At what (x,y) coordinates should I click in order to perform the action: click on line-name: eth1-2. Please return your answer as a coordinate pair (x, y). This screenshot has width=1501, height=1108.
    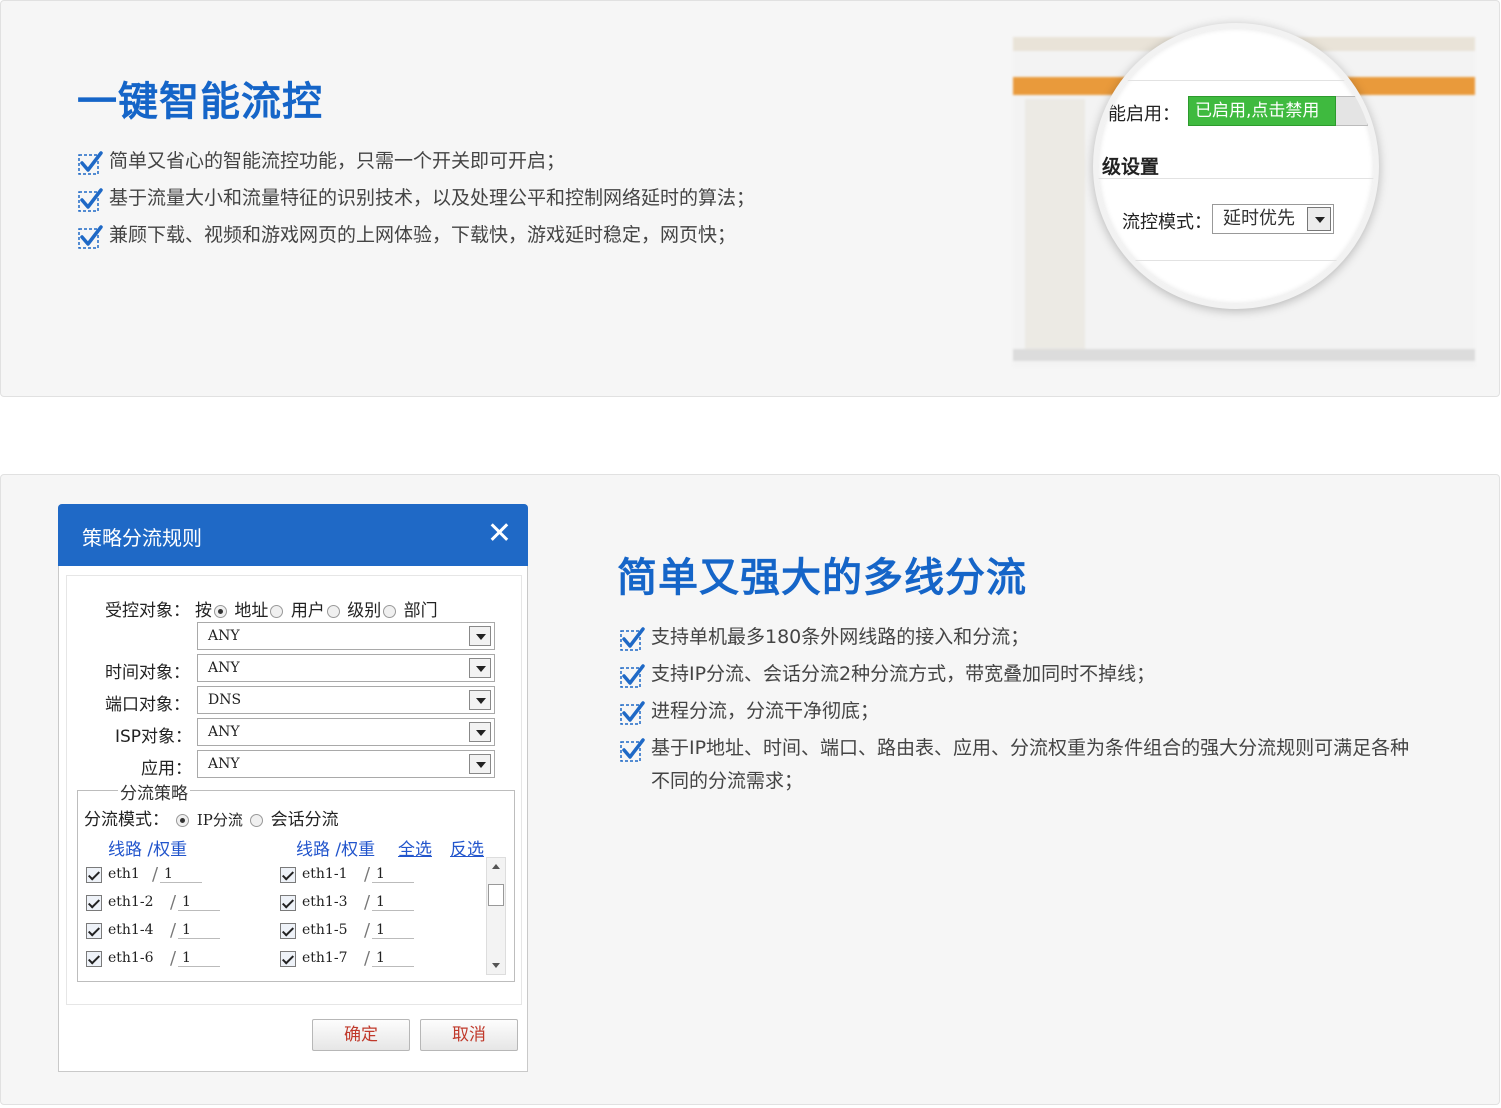
    Looking at the image, I should click on (131, 902).